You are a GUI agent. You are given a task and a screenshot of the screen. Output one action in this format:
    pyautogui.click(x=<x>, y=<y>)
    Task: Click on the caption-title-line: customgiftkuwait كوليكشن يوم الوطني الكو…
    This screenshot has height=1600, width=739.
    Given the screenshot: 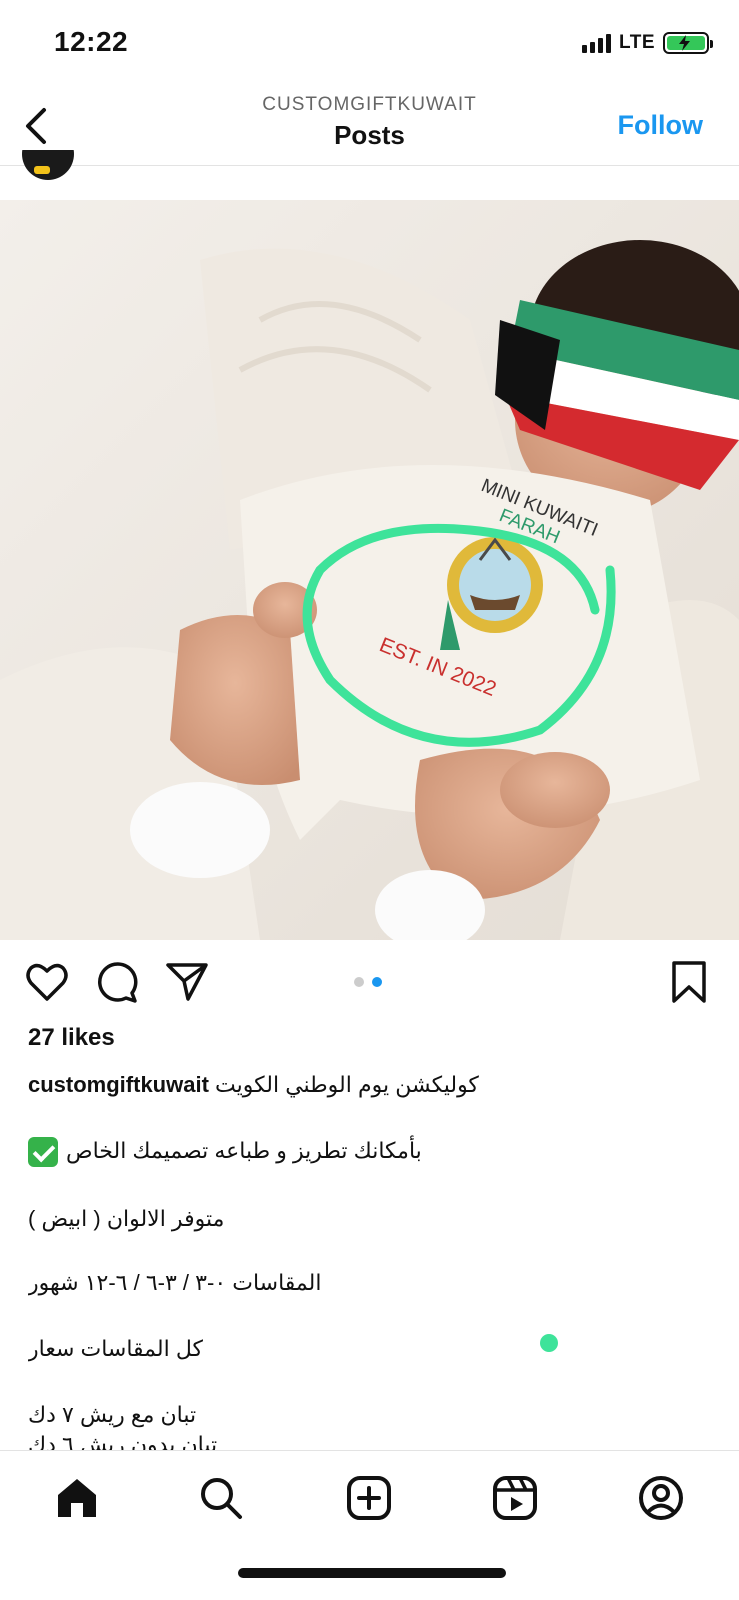 What is the action you would take?
    pyautogui.click(x=253, y=1085)
    